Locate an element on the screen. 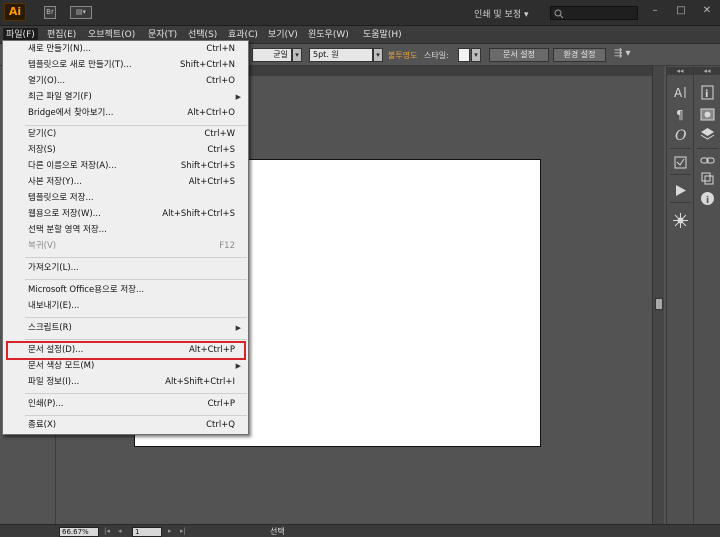  item-shortcut: Ctrl+N is located at coordinates (220, 49).